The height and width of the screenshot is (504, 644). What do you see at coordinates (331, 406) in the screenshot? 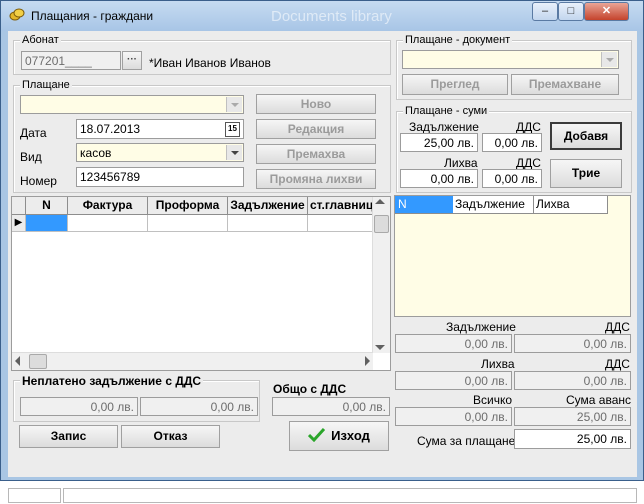
I see `total-with-vat-field: 0,00 лв.` at bounding box center [331, 406].